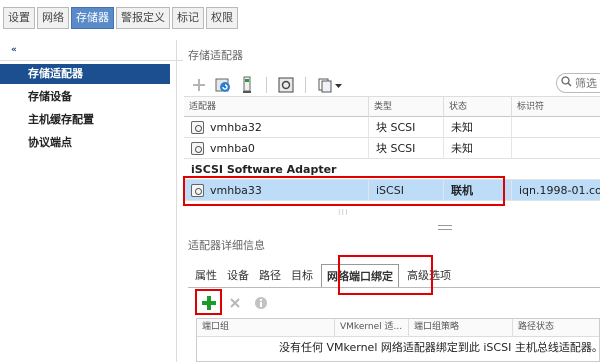 Image resolution: width=600 pixels, height=362 pixels. What do you see at coordinates (226, 245) in the screenshot?
I see `details-panel-title: 适配器详细信息` at bounding box center [226, 245].